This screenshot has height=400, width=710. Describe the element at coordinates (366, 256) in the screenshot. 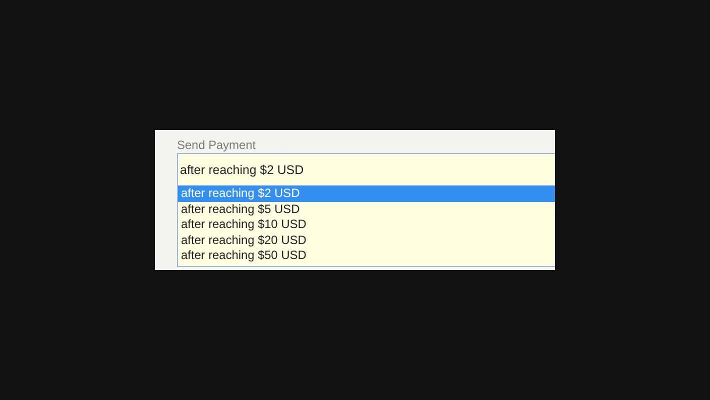

I see `dropdown-option: after reaching $50 USD` at that location.